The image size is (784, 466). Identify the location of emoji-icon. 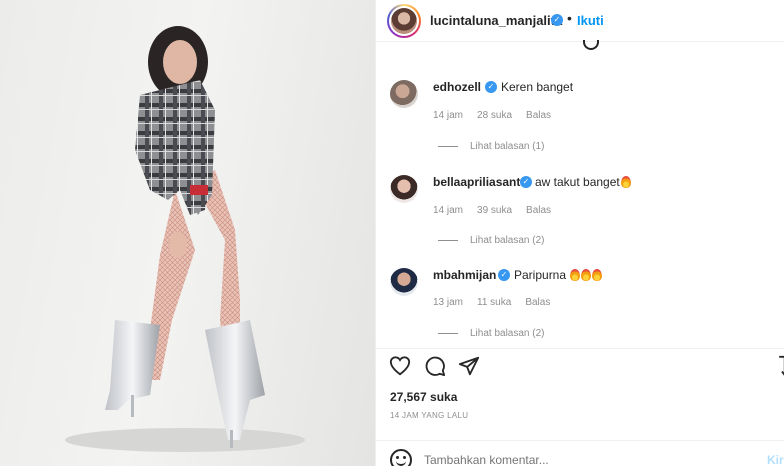
(401, 457).